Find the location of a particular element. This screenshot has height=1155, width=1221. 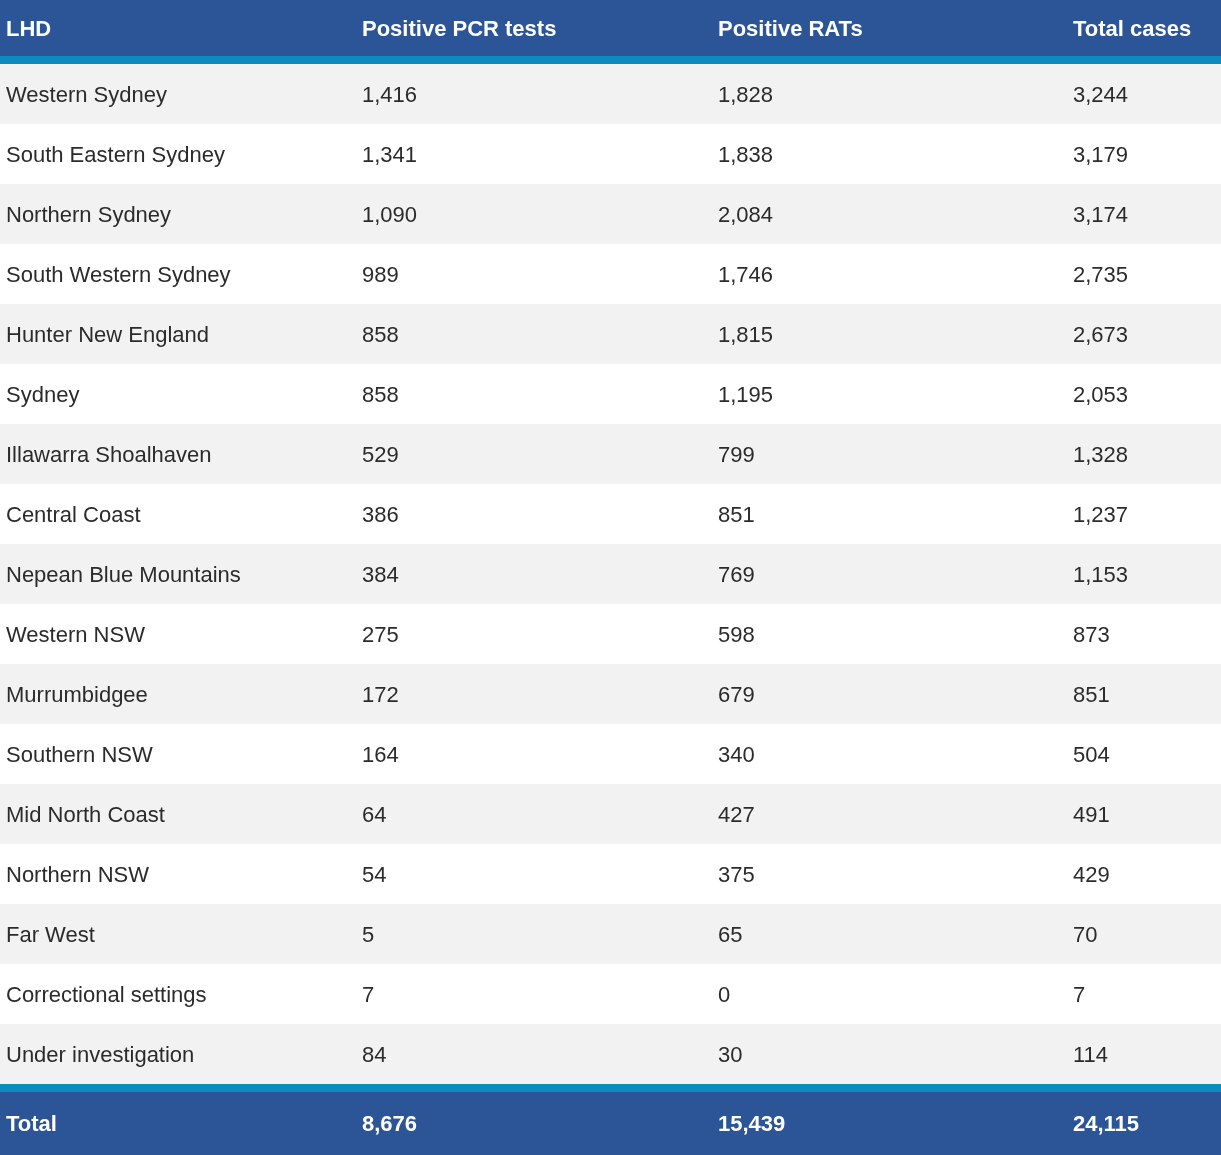

table-cell-text: 679 is located at coordinates (736, 694).